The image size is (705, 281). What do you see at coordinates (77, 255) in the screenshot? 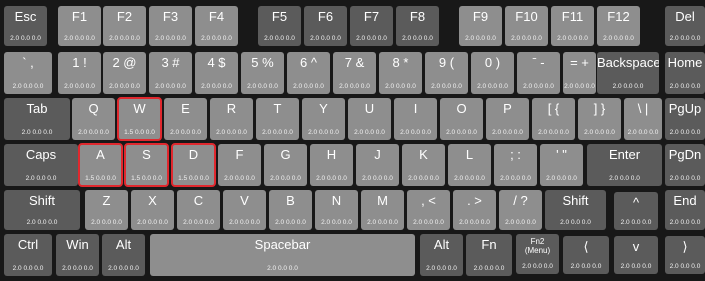
I see `key-win: Win 2.0 0.0 0.0` at bounding box center [77, 255].